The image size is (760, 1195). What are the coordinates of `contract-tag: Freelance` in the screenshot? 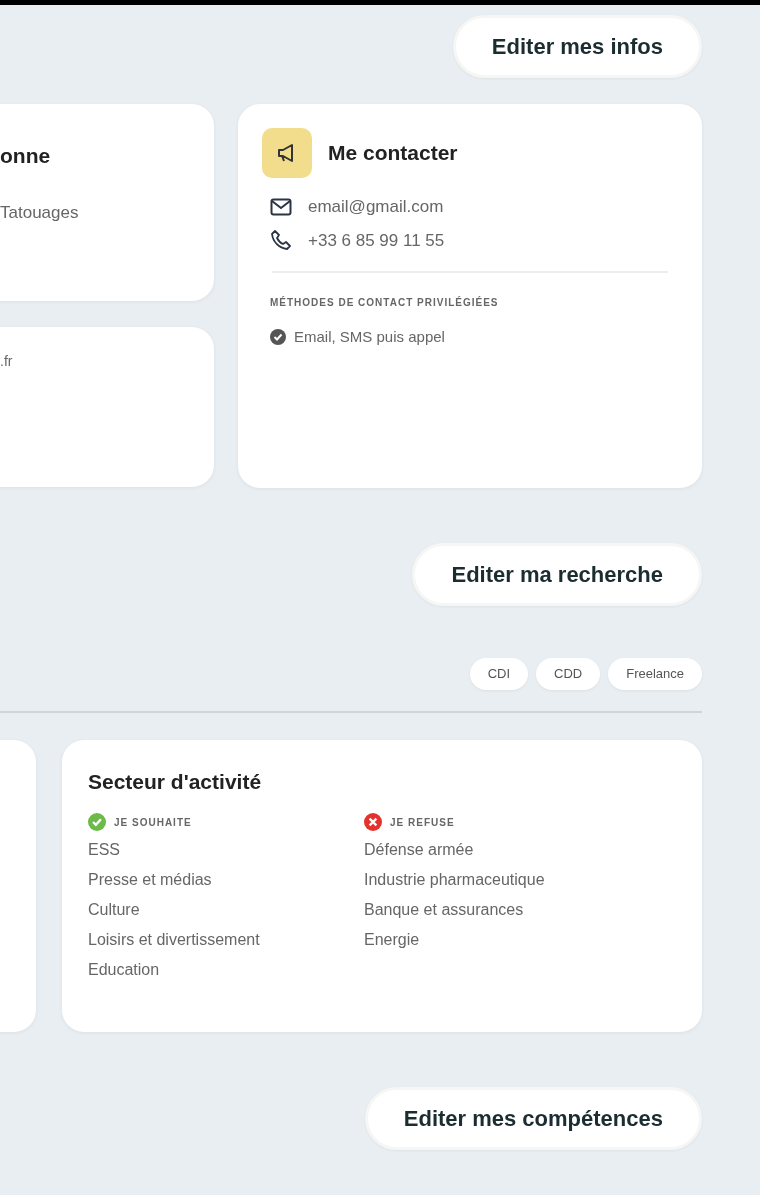 It's located at (655, 674).